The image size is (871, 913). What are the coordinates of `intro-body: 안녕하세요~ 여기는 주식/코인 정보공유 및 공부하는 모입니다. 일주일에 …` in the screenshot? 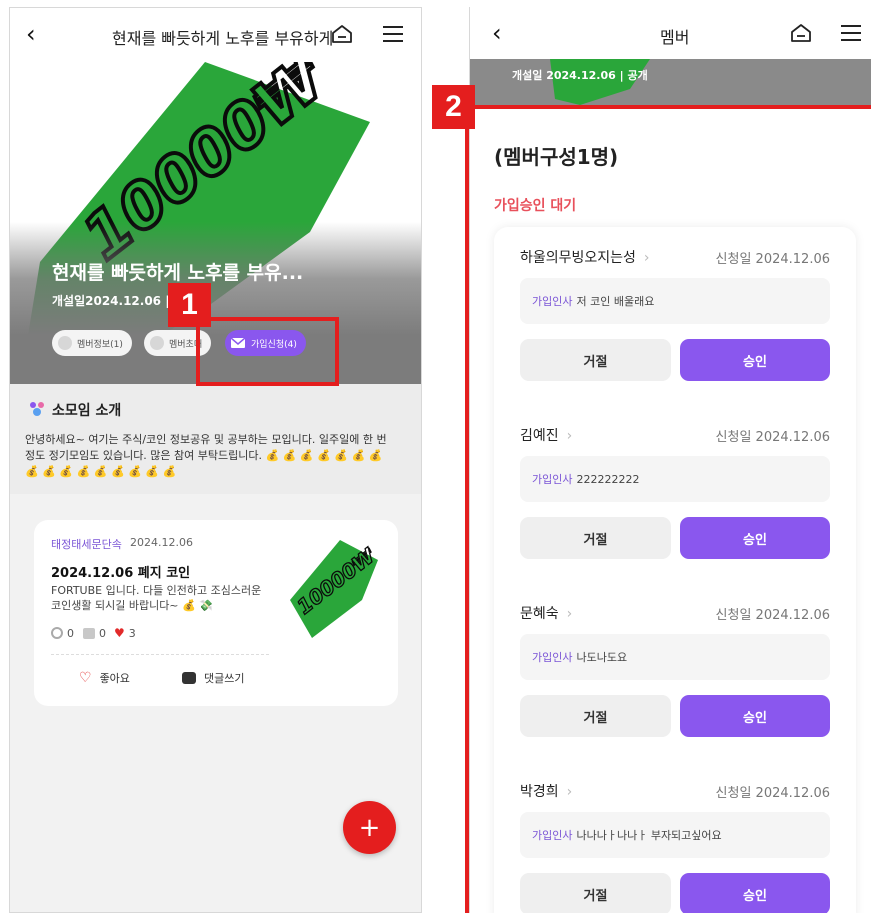 It's located at (206, 455).